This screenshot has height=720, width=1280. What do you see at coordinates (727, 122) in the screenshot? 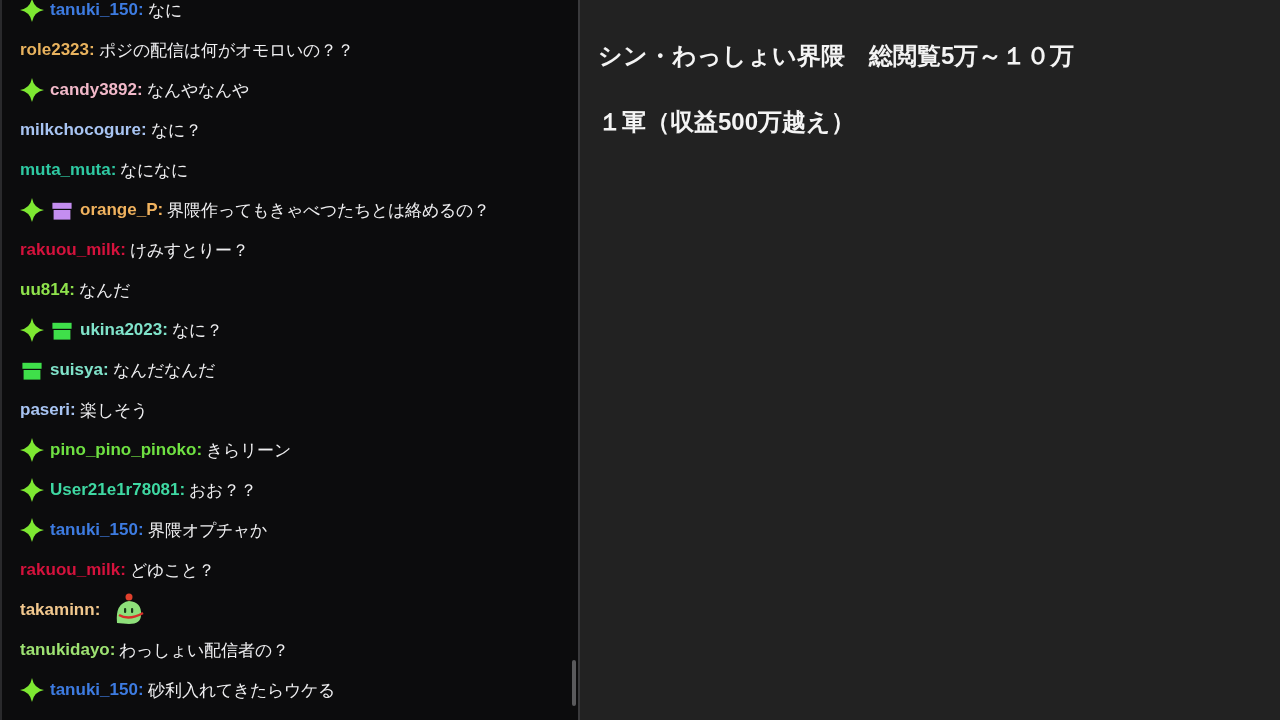
I see `note-heading: １軍（収益500万越え）` at bounding box center [727, 122].